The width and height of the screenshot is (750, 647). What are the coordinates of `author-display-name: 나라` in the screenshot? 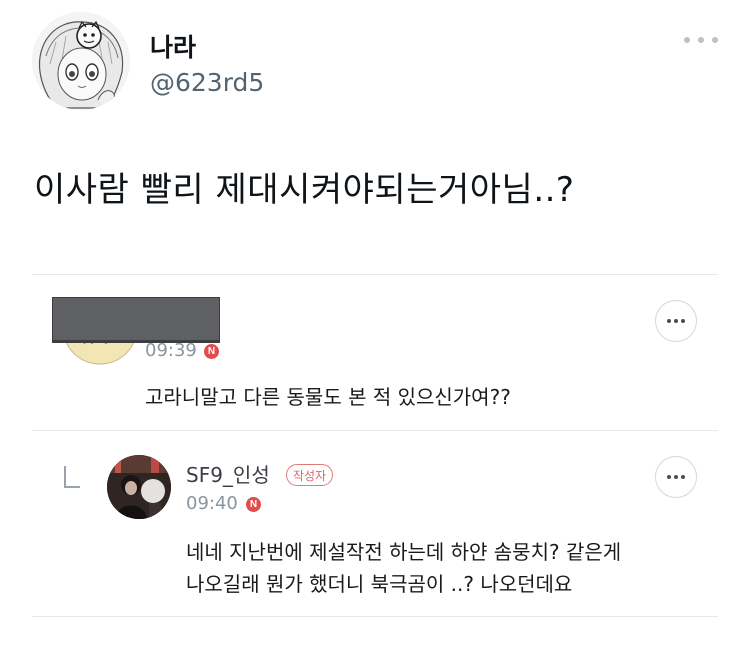 It's located at (173, 46).